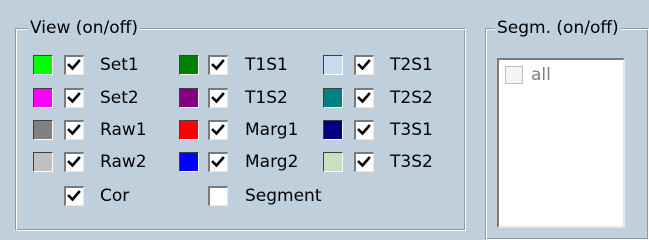  Describe the element at coordinates (364, 65) in the screenshot. I see `checkbox-t2s1` at that location.